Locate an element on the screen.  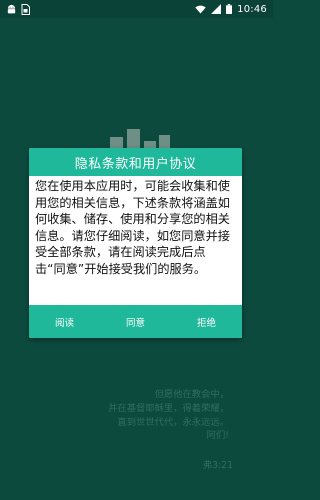
sim-card-icon is located at coordinates (25, 9).